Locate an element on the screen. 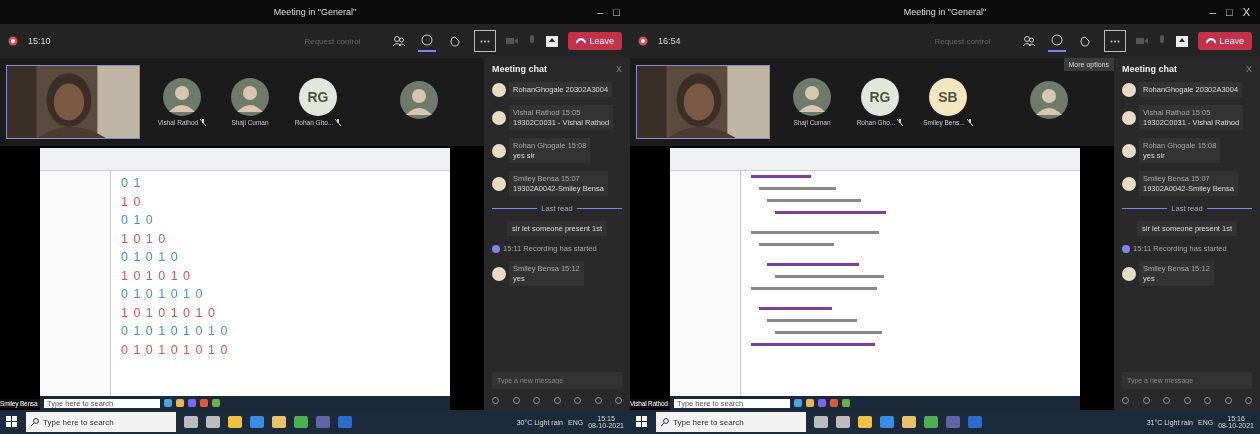  meeting-timer: 16:54 is located at coordinates (669, 41).